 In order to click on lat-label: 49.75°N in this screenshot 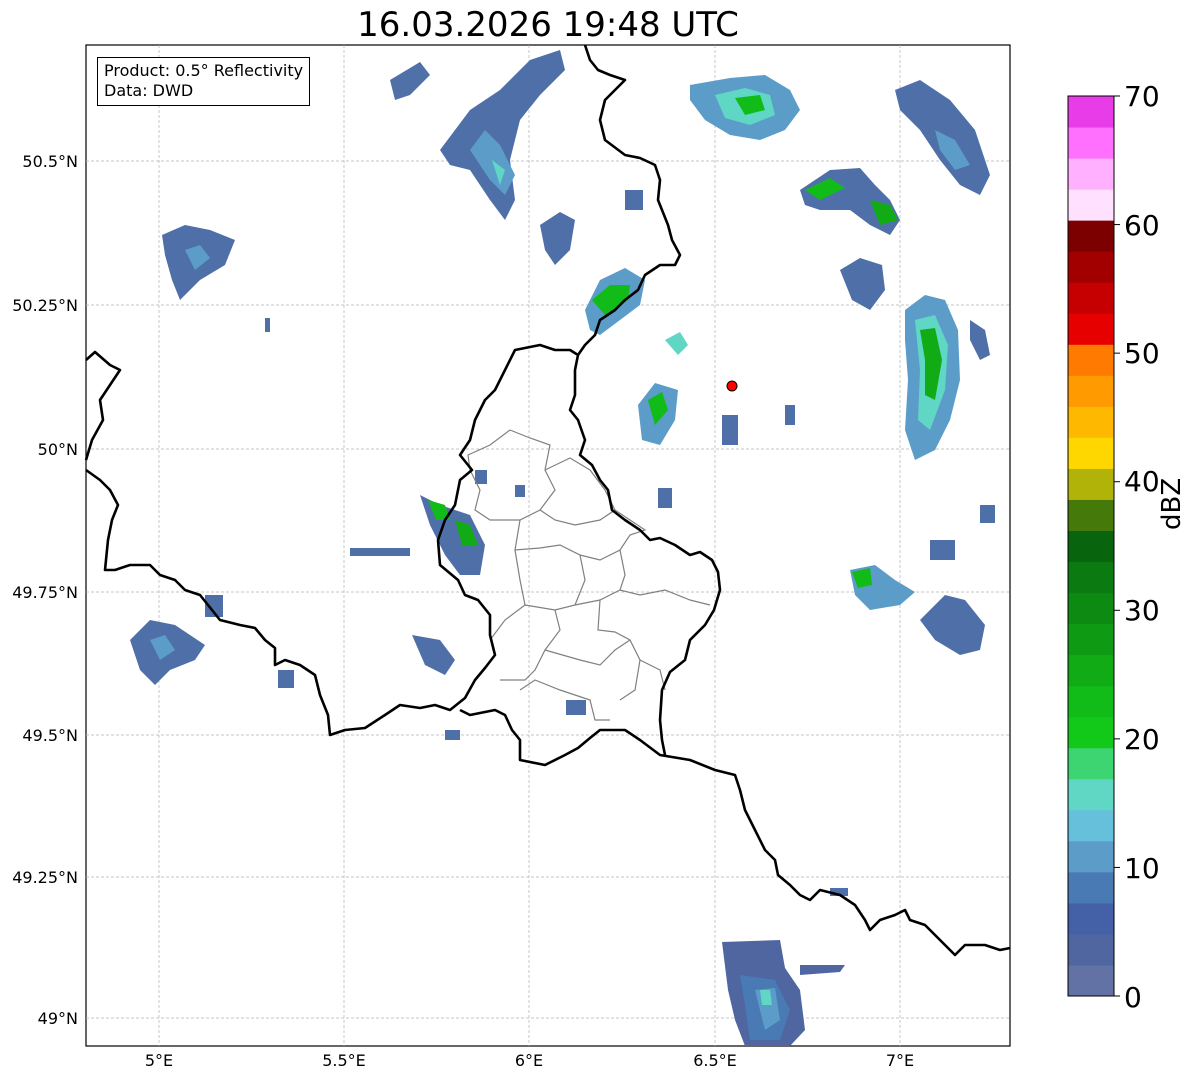, I will do `click(45, 592)`.